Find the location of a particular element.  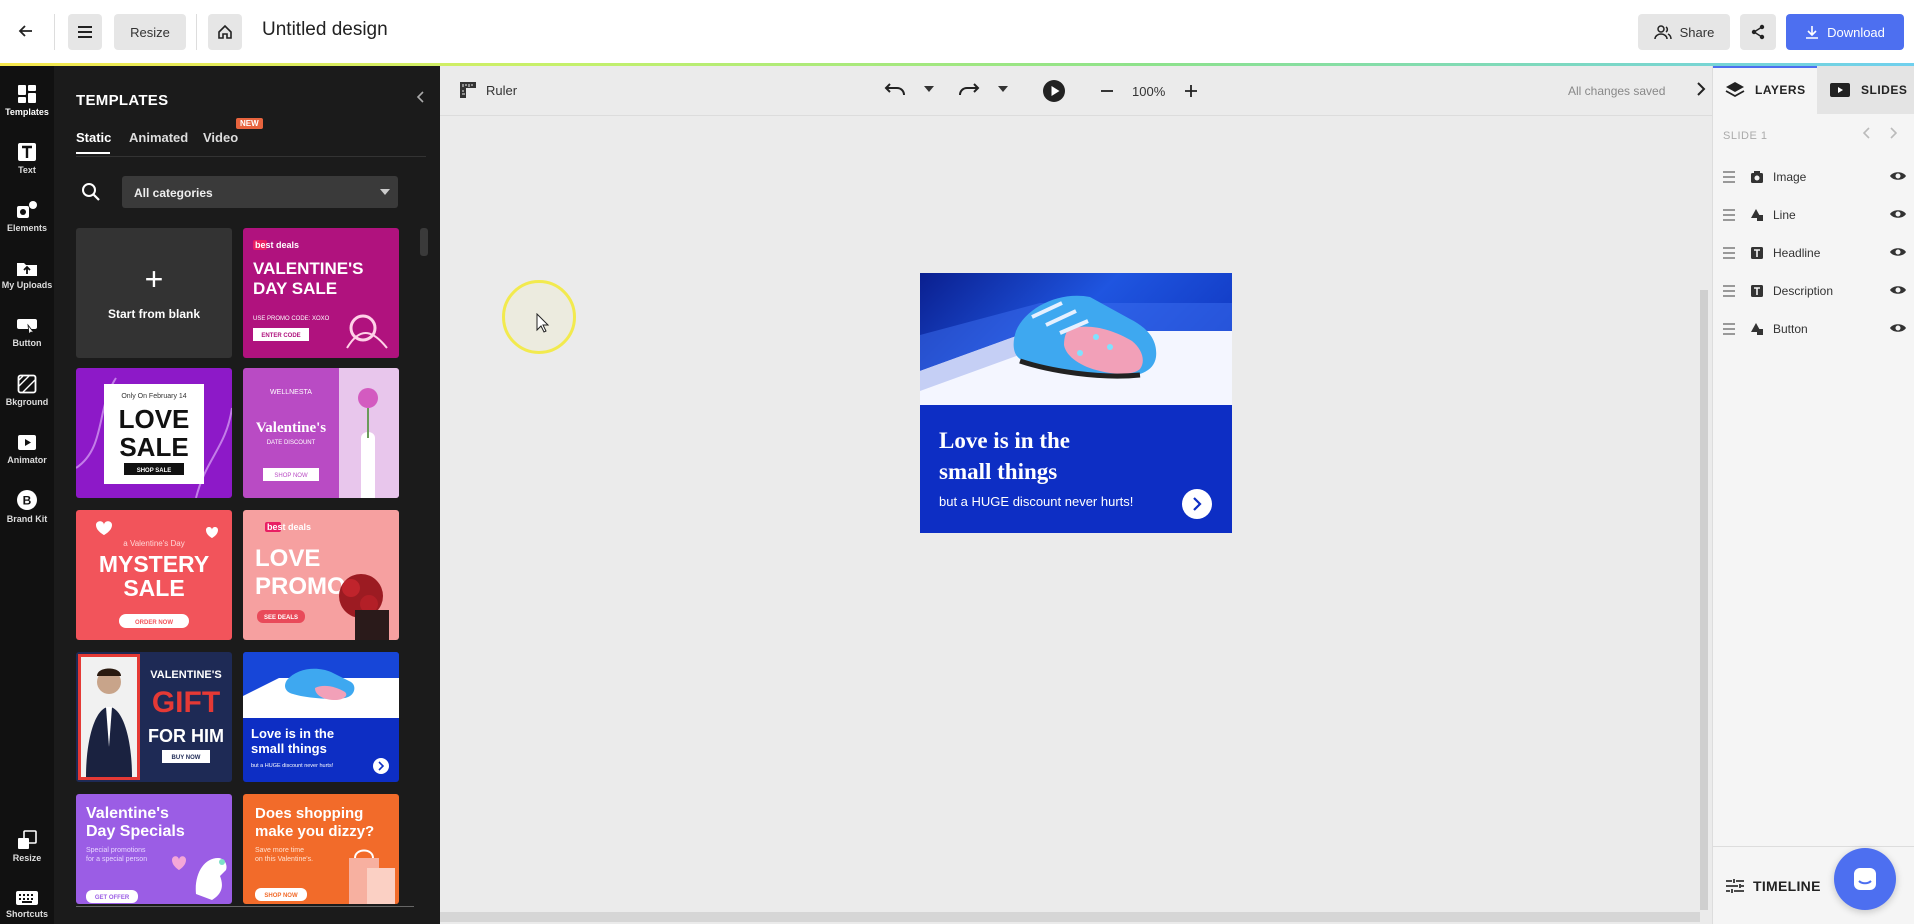

plus-icon: + is located at coordinates (154, 279).